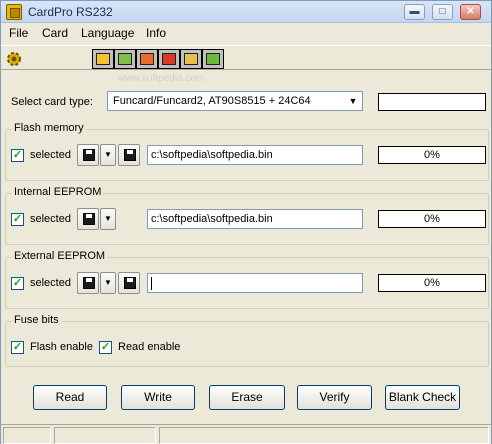 This screenshot has height=444, width=492. I want to click on external-options-dropdown: ▼, so click(108, 283).